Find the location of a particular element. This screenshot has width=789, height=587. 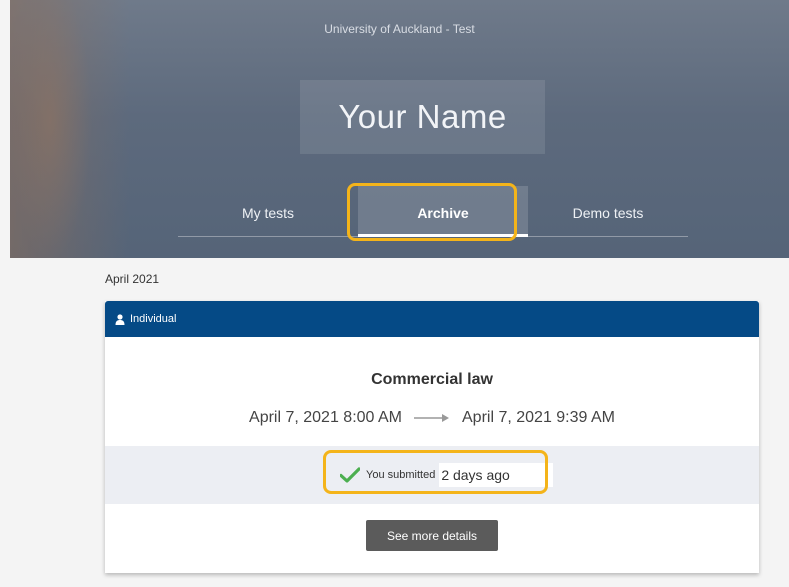

arrow-right-icon is located at coordinates (431, 418).